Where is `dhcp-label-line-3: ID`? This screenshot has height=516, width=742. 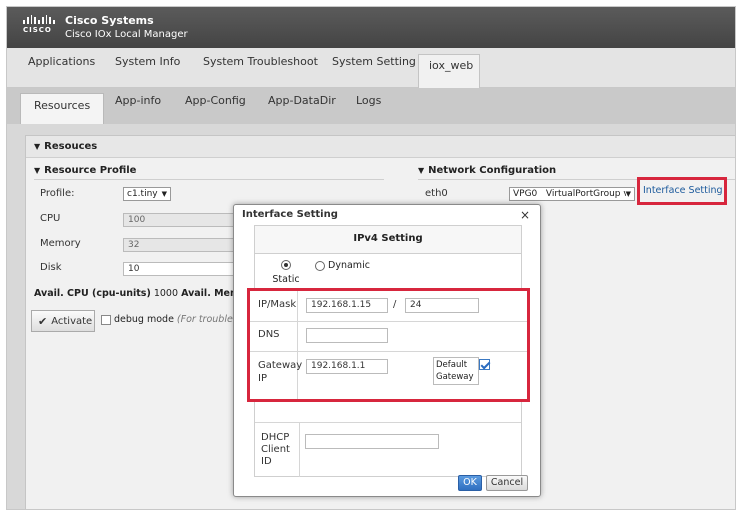 dhcp-label-line-3: ID is located at coordinates (266, 461).